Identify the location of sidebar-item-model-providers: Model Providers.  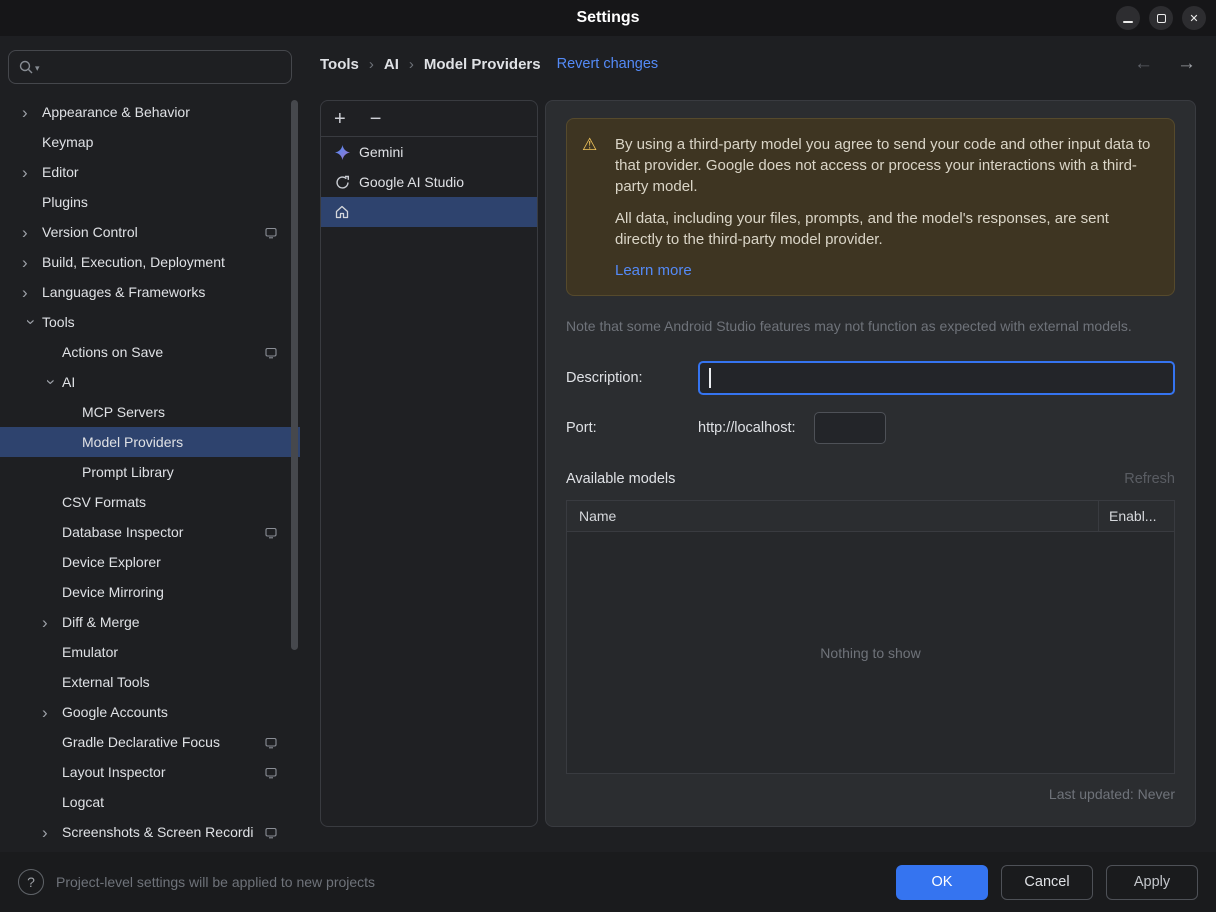
(150, 442).